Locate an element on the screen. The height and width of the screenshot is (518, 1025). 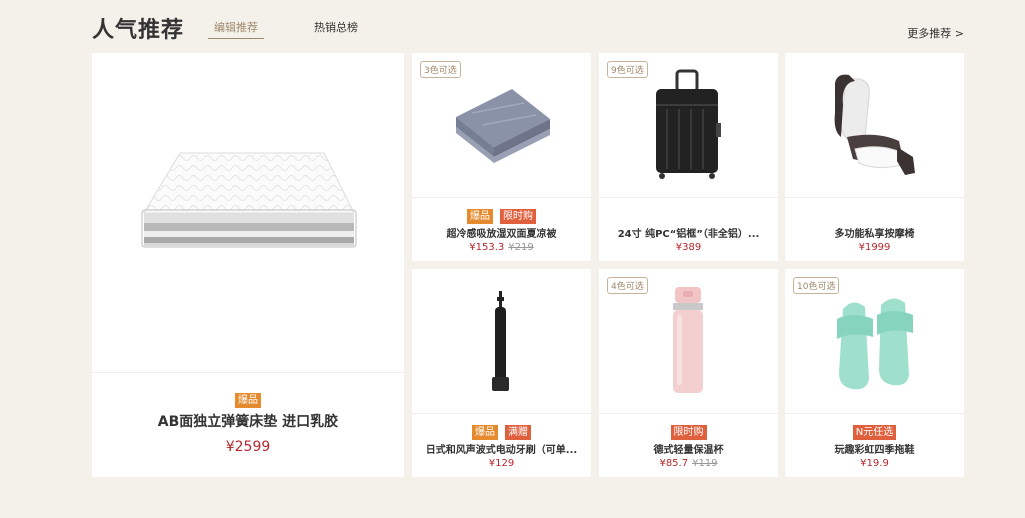
current-price: ¥85.7 is located at coordinates (674, 463).